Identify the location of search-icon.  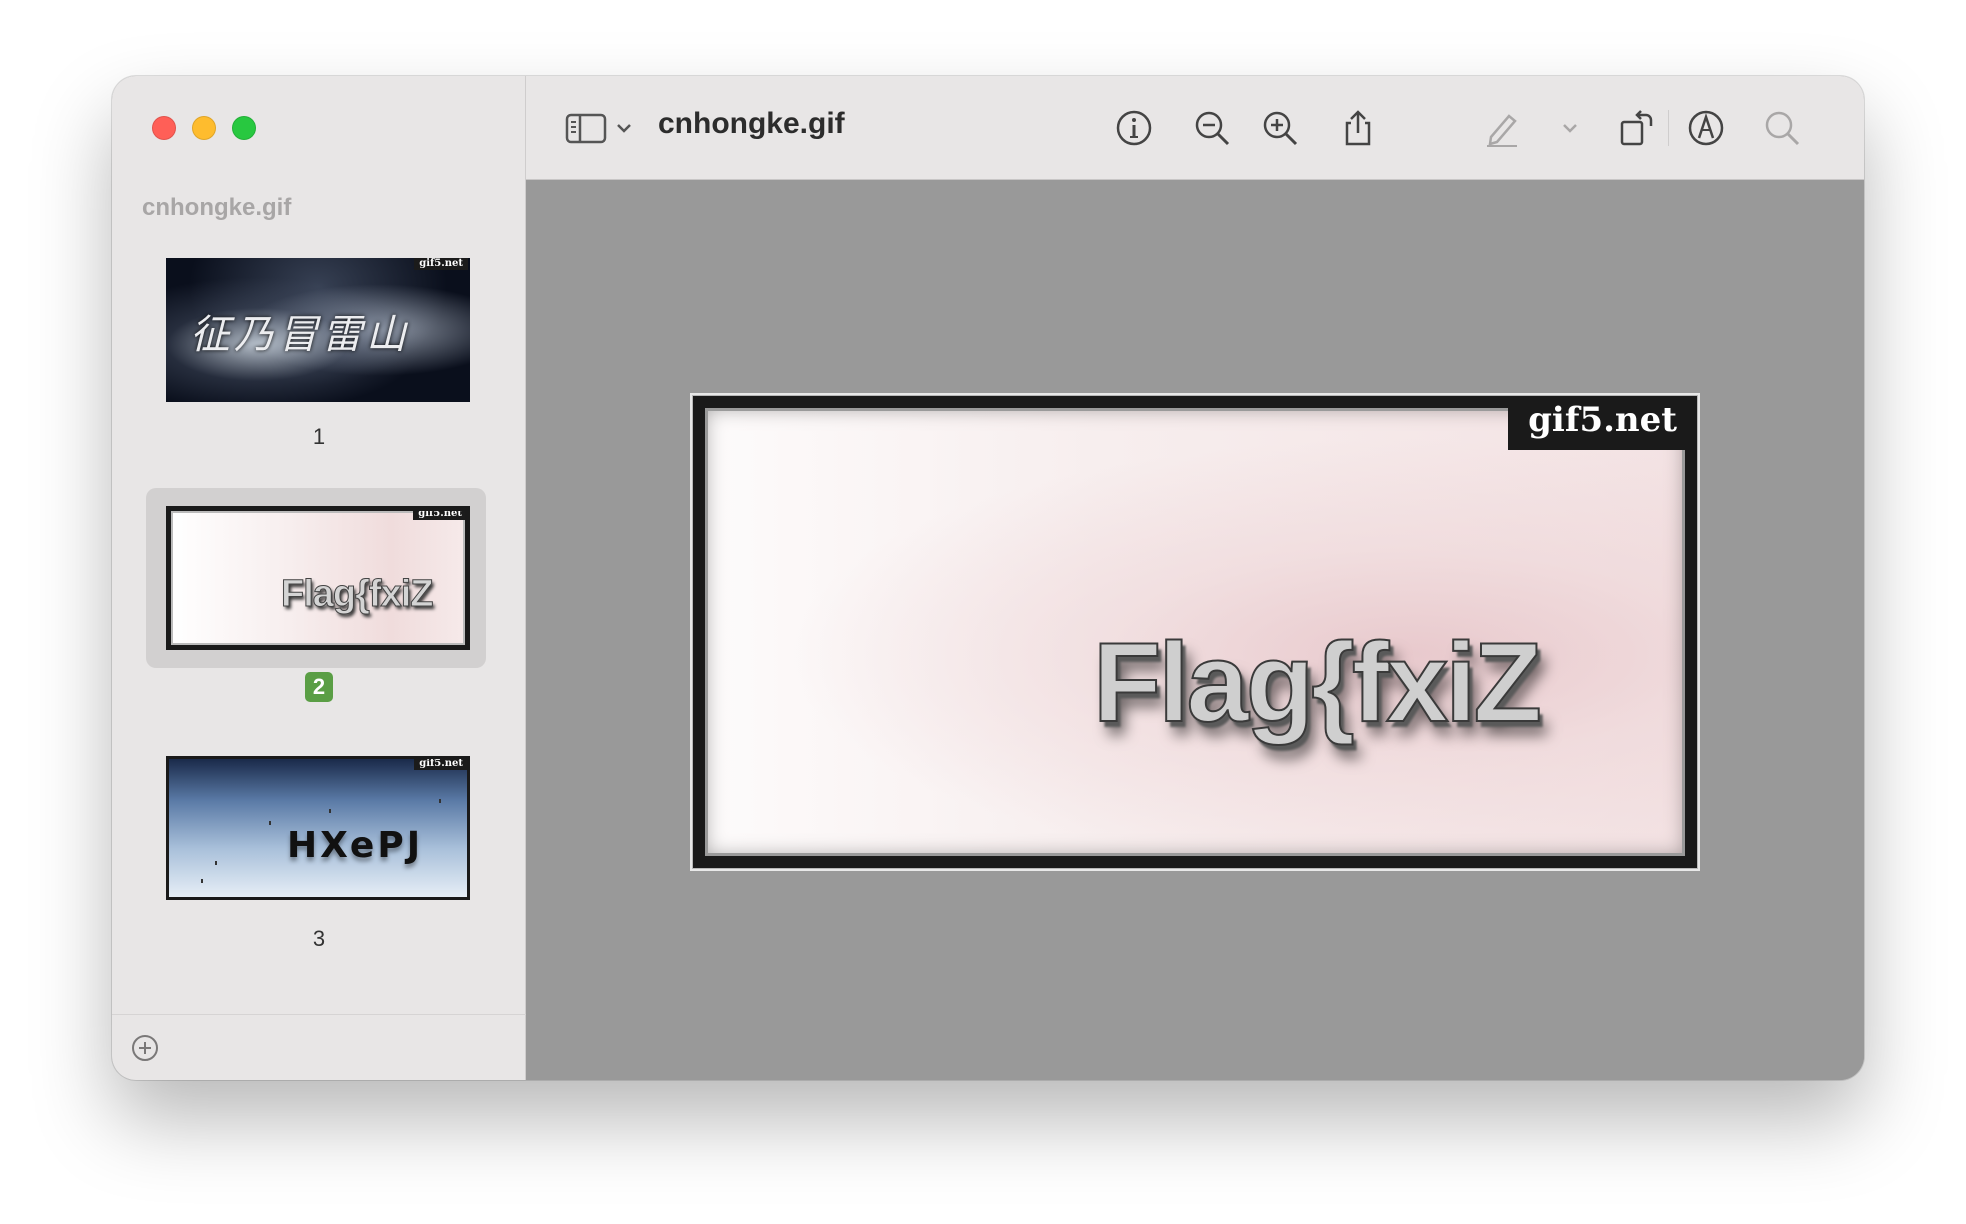
(1782, 128).